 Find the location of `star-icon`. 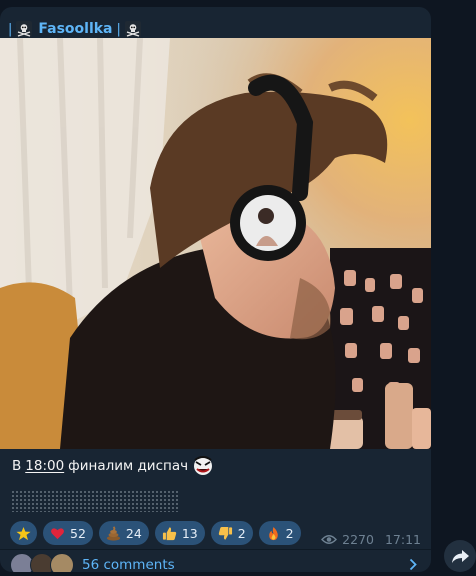

star-icon is located at coordinates (23, 533).